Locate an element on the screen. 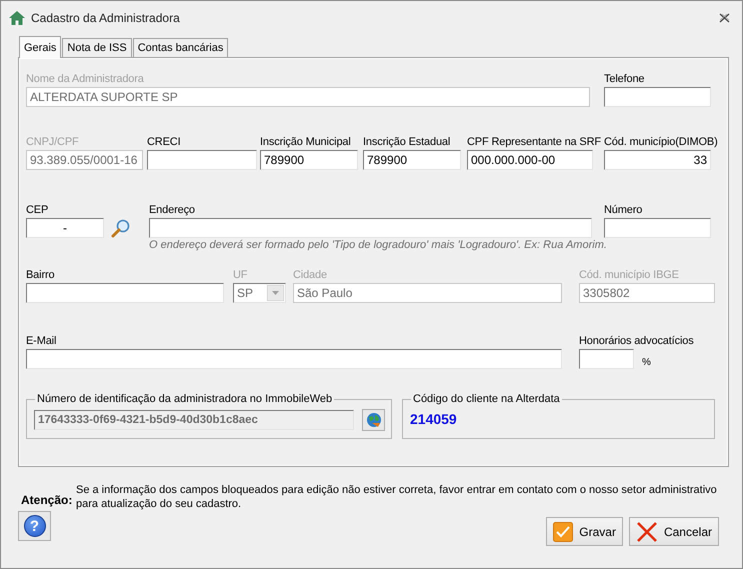 The height and width of the screenshot is (569, 743). input-field: 33 is located at coordinates (657, 160).